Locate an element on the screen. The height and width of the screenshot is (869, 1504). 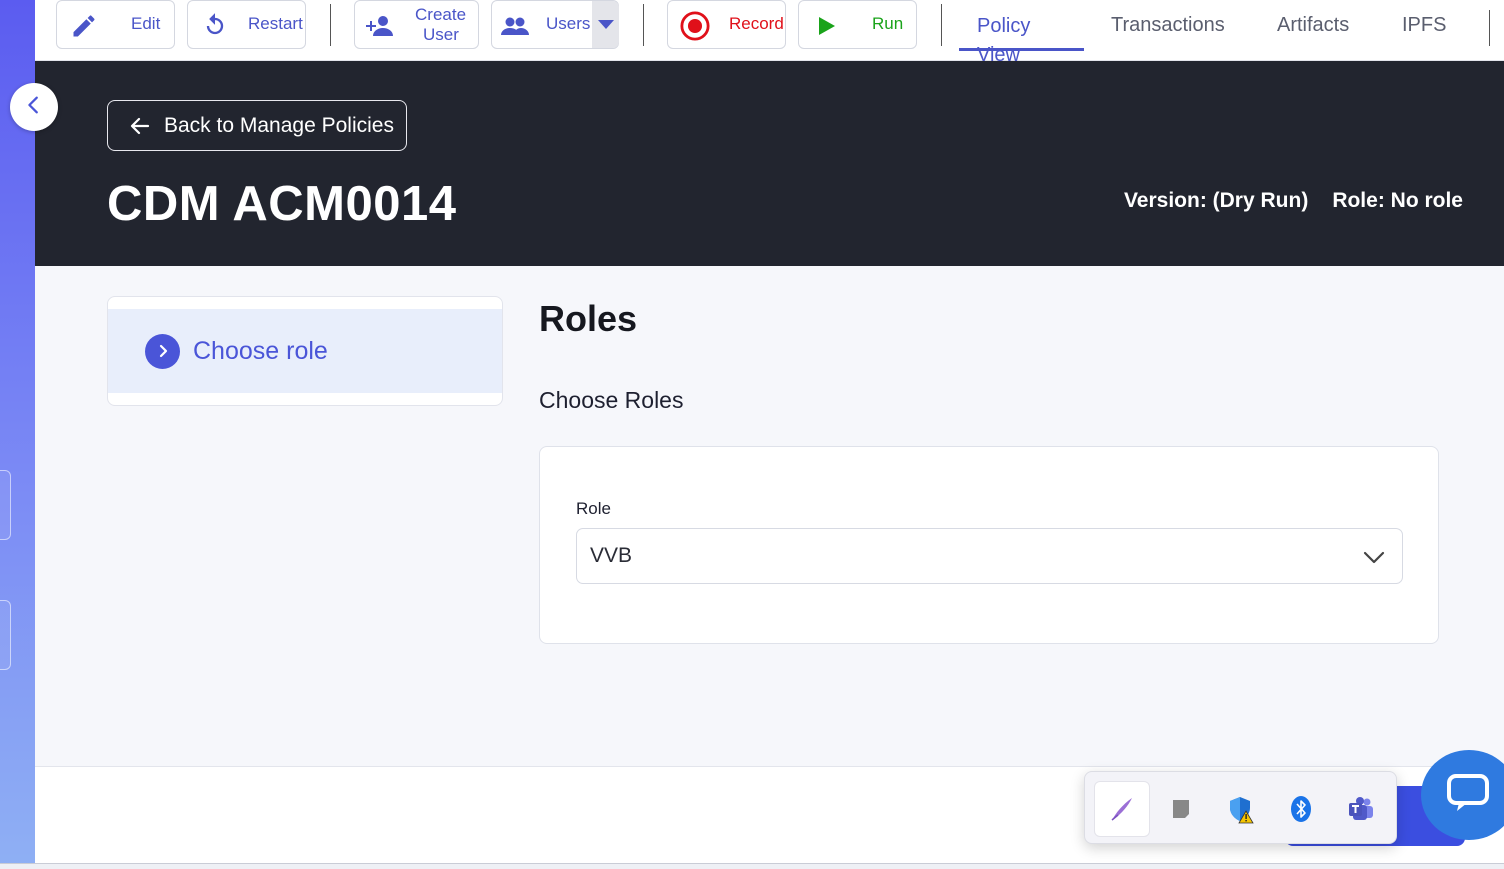
create-user-label-line1: Create is located at coordinates (441, 14).